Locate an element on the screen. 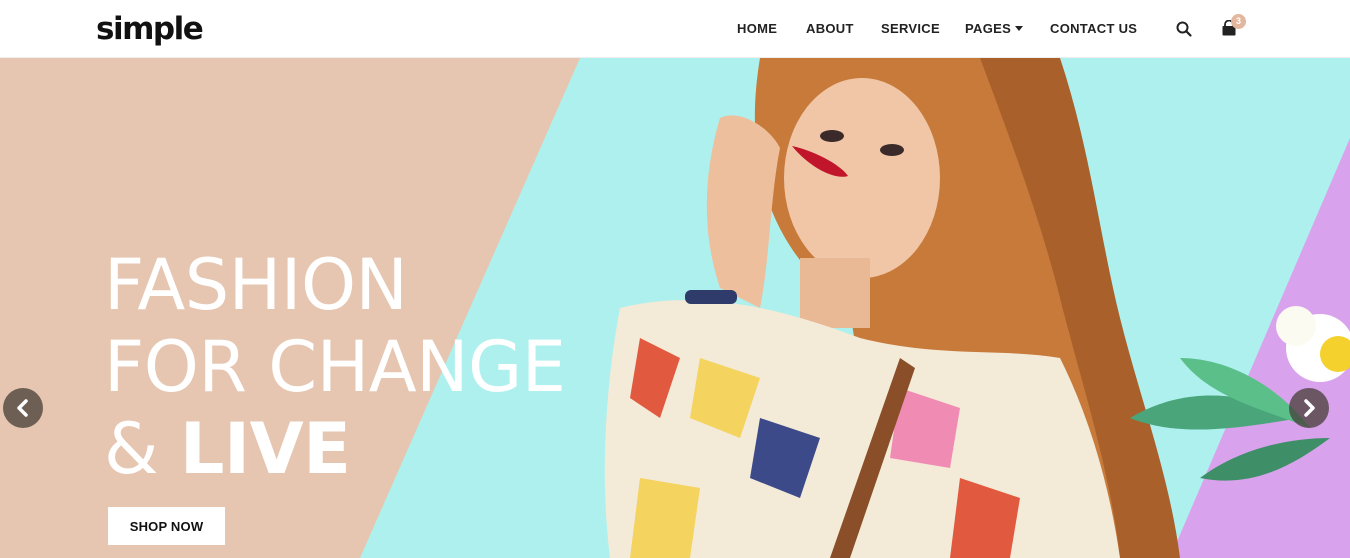 The image size is (1350, 558). search-icon is located at coordinates (1184, 29).